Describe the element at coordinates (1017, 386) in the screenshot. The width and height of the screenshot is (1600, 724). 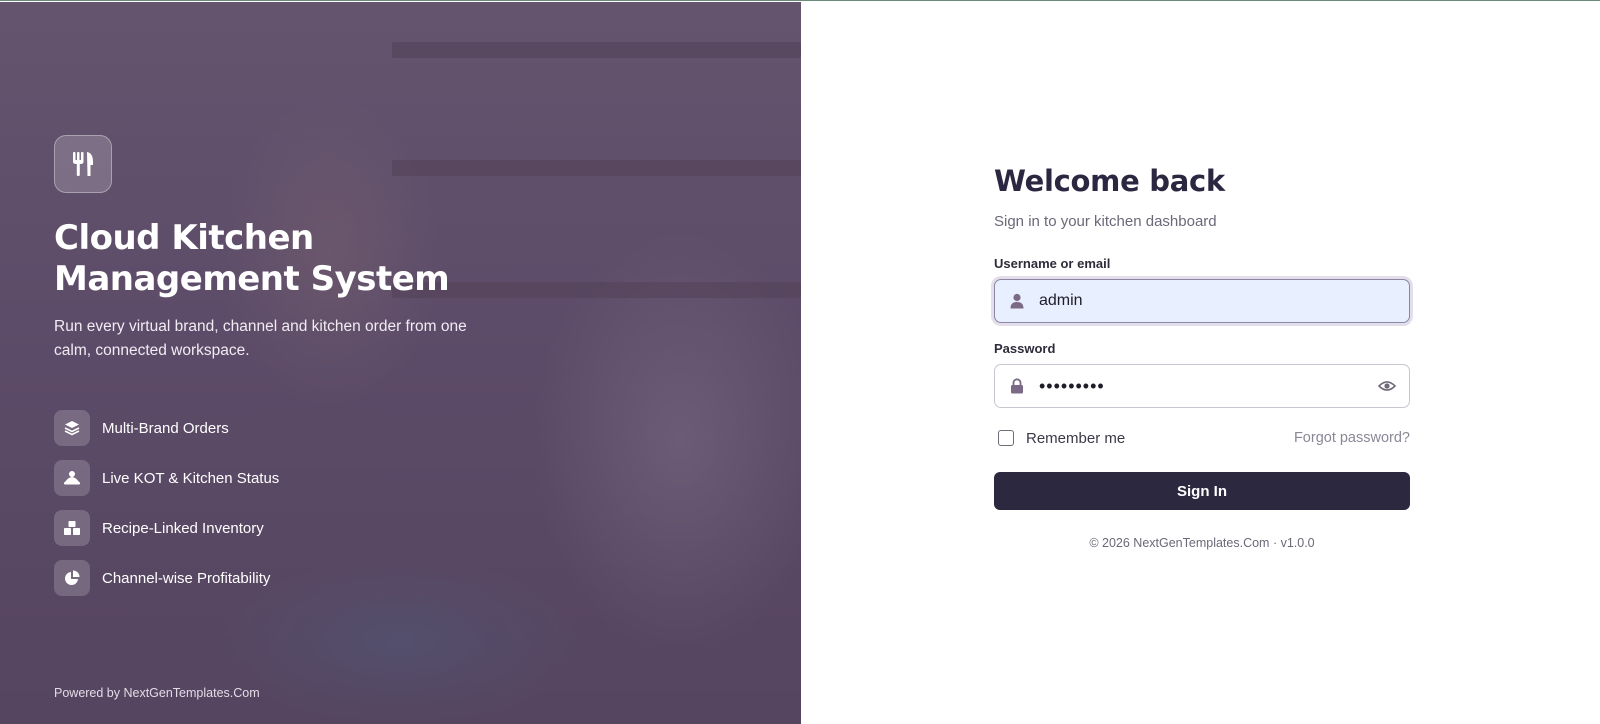
I see `lock-icon` at that location.